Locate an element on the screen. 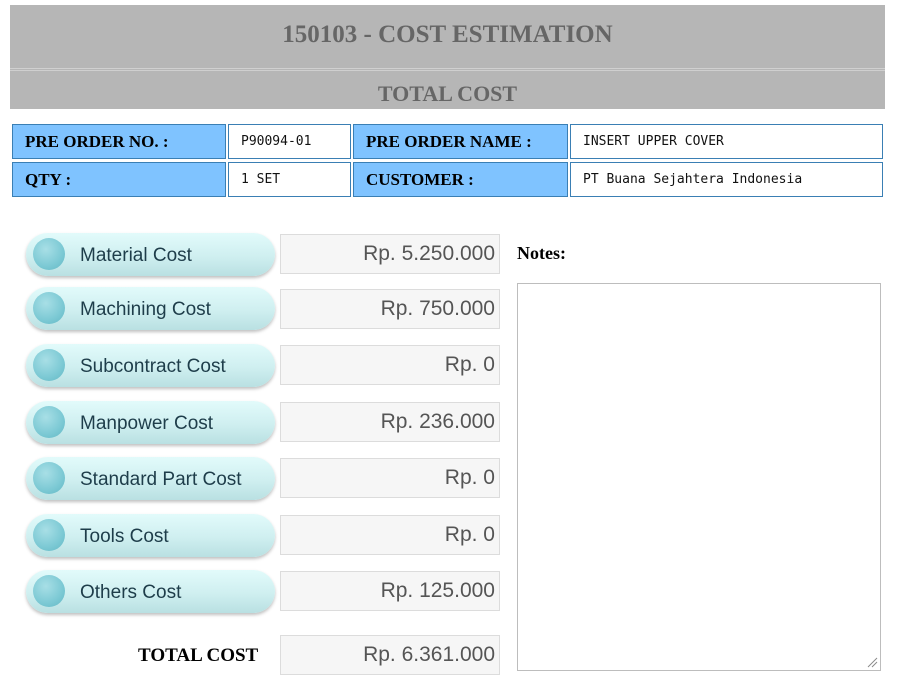 The image size is (905, 697). qty-label: QTY : is located at coordinates (119, 179).